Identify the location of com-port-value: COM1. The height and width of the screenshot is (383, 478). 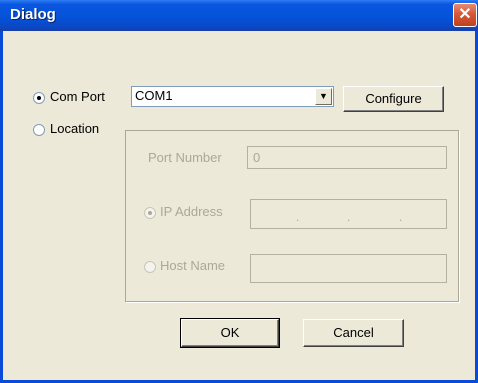
(154, 95).